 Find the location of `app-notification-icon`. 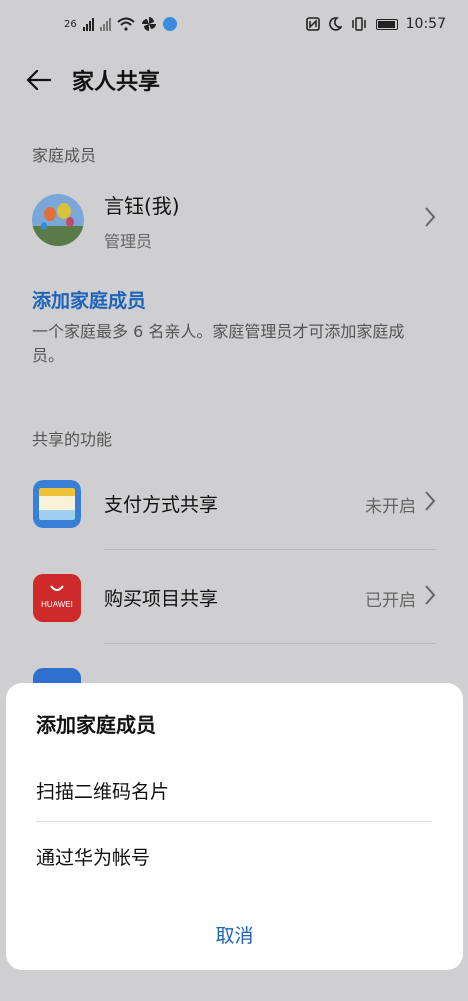

app-notification-icon is located at coordinates (169, 24).